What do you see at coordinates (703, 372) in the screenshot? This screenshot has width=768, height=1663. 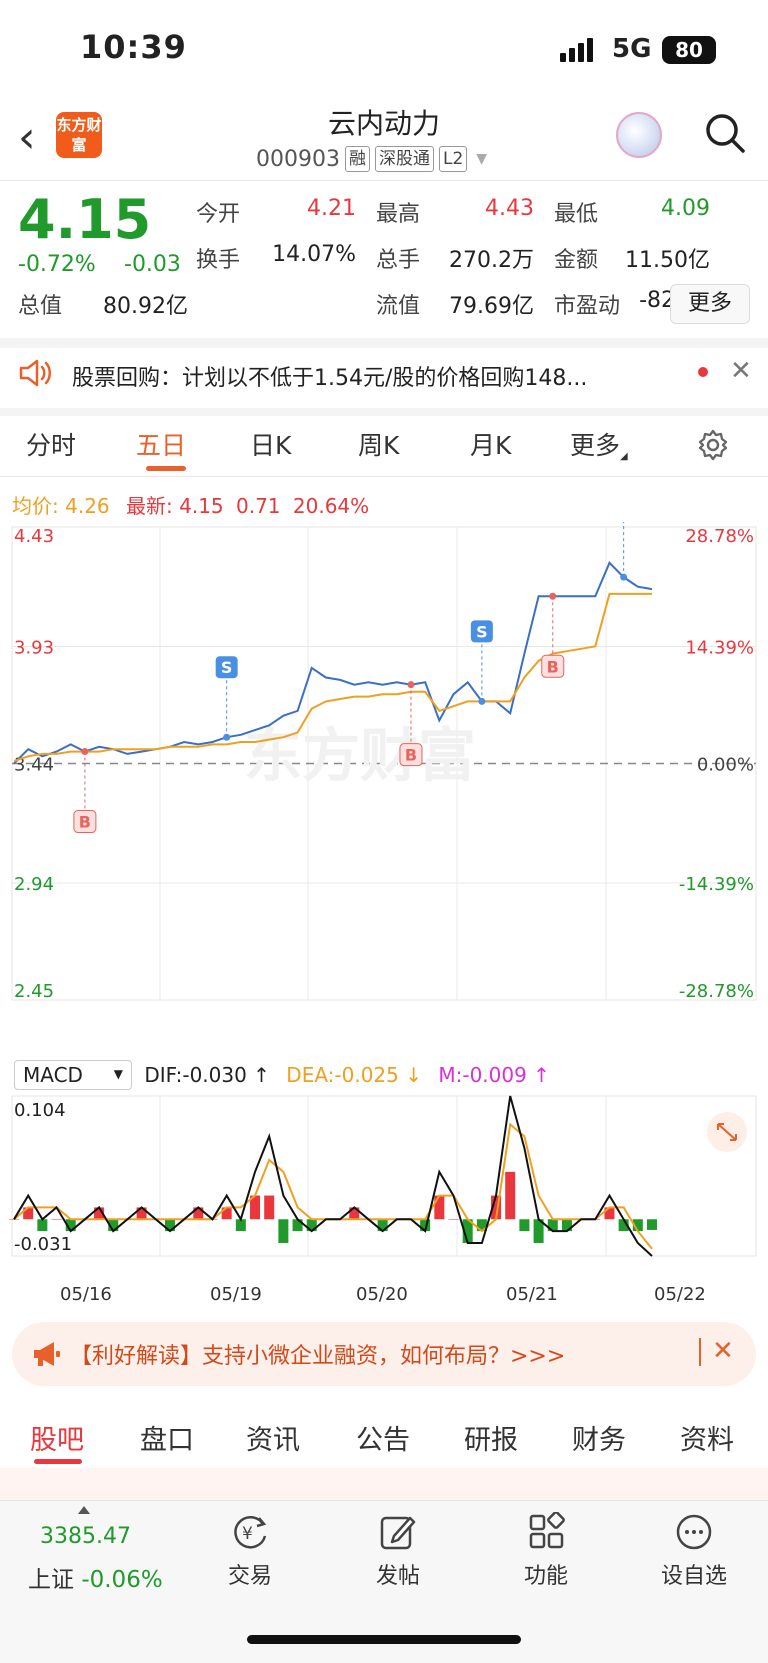 I see `unread-dot` at bounding box center [703, 372].